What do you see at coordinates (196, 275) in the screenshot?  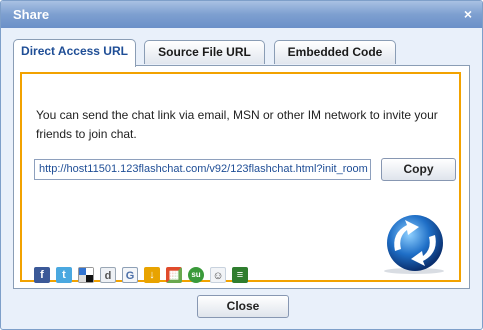 I see `stumbleupon-icon: su` at bounding box center [196, 275].